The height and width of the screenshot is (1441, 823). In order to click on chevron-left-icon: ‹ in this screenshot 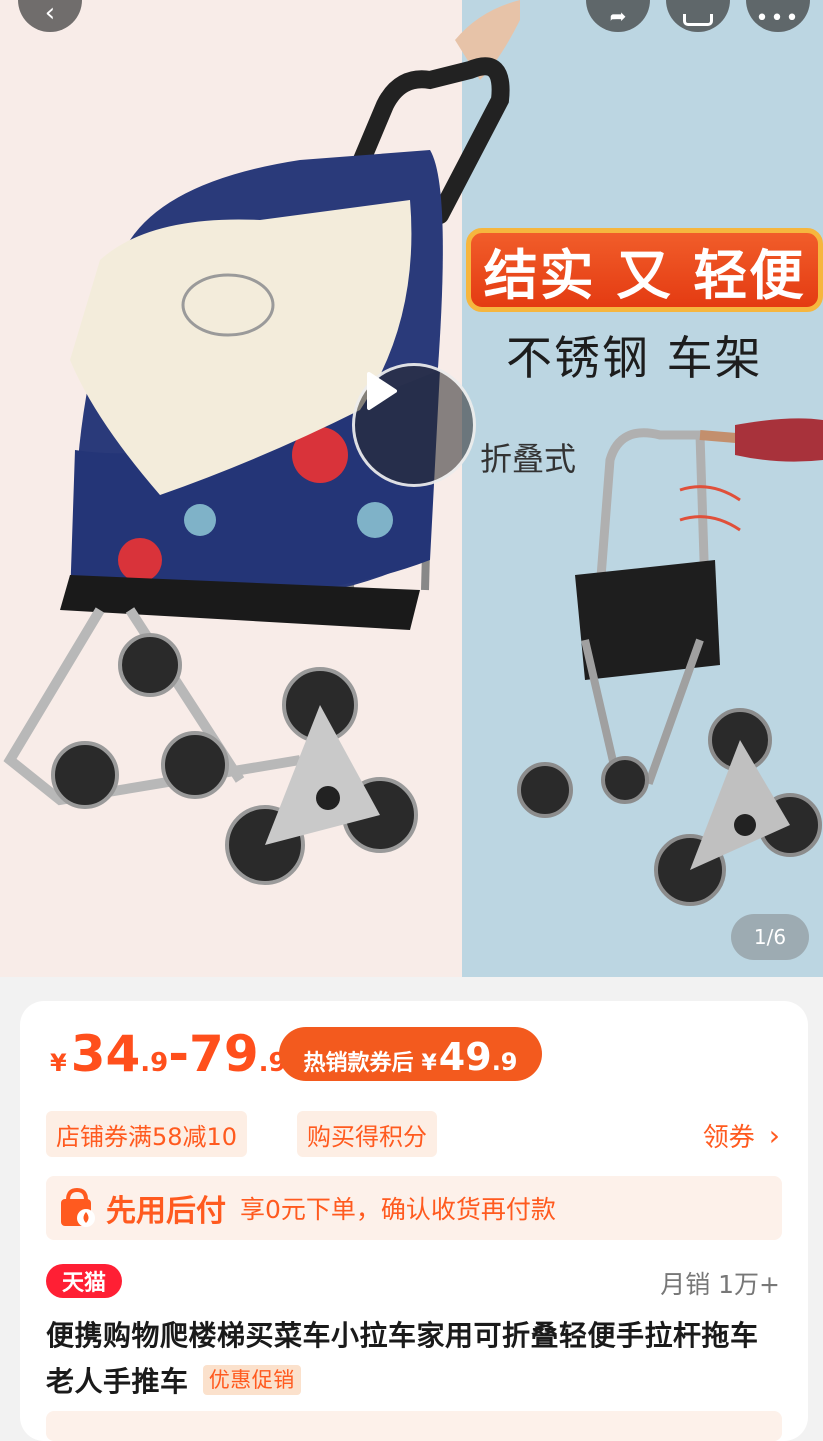, I will do `click(50, 14)`.